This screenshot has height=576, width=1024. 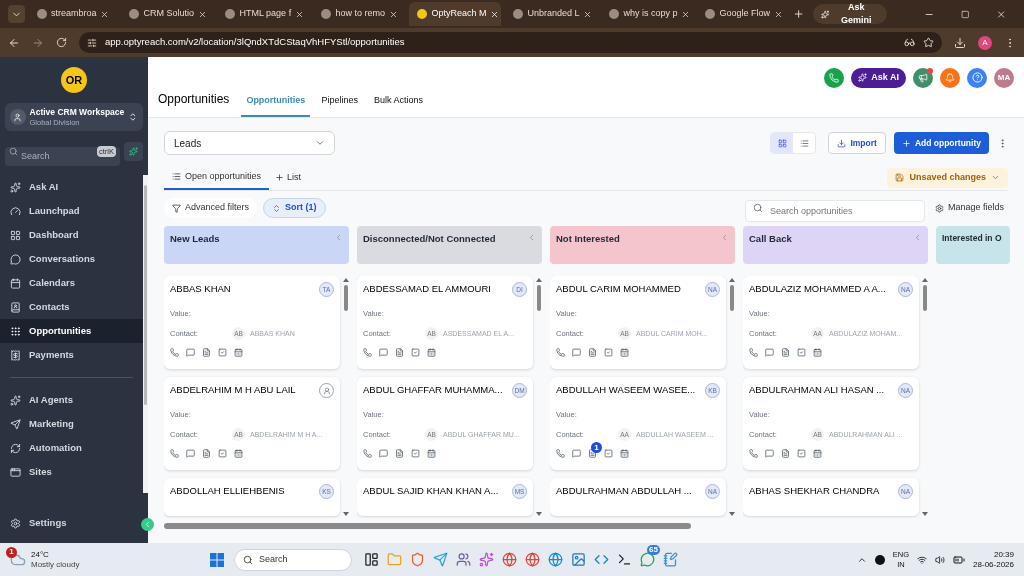 What do you see at coordinates (782, 143) in the screenshot?
I see `board-view-button` at bounding box center [782, 143].